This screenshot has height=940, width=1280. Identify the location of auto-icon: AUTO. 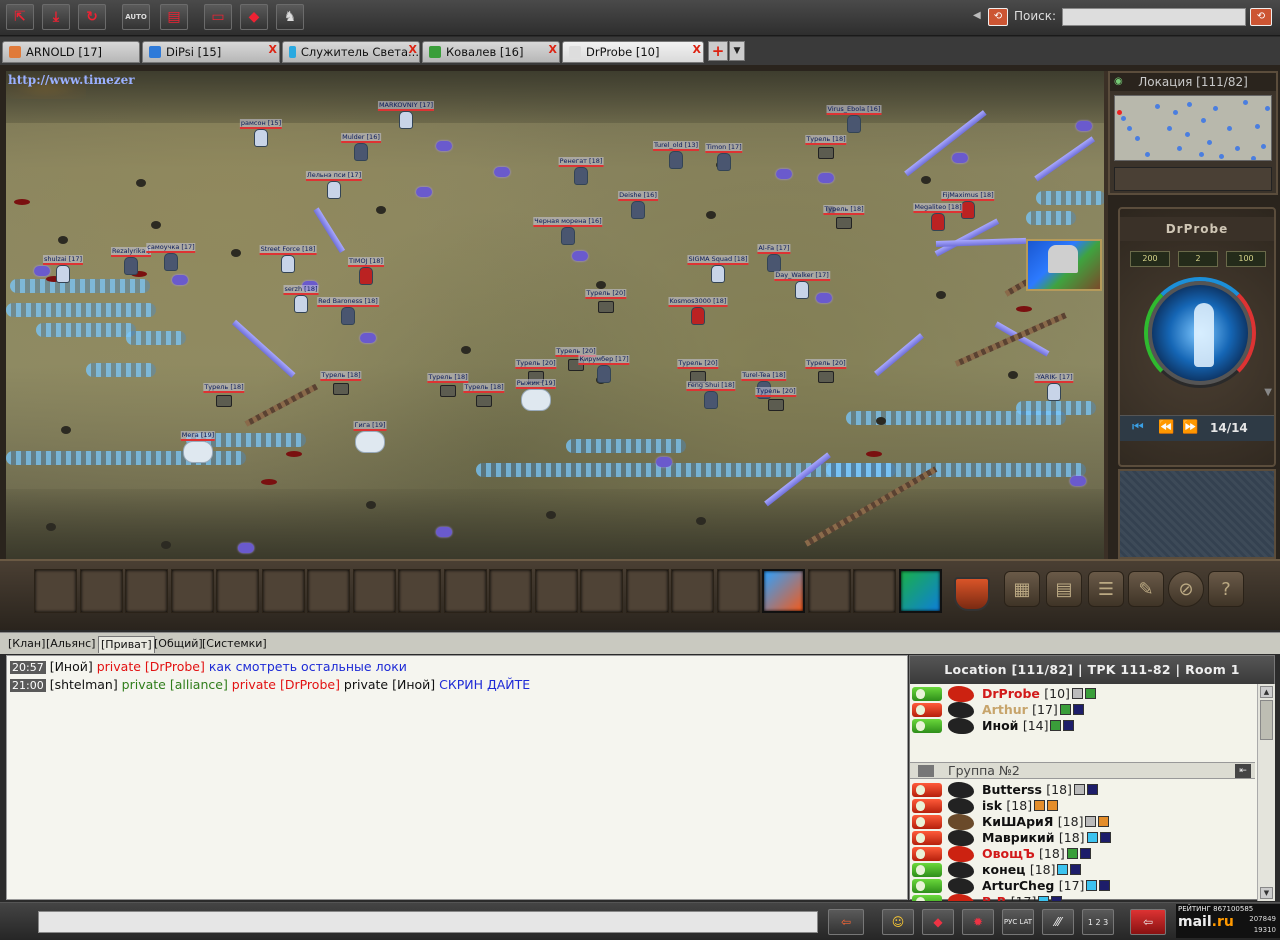
(136, 17).